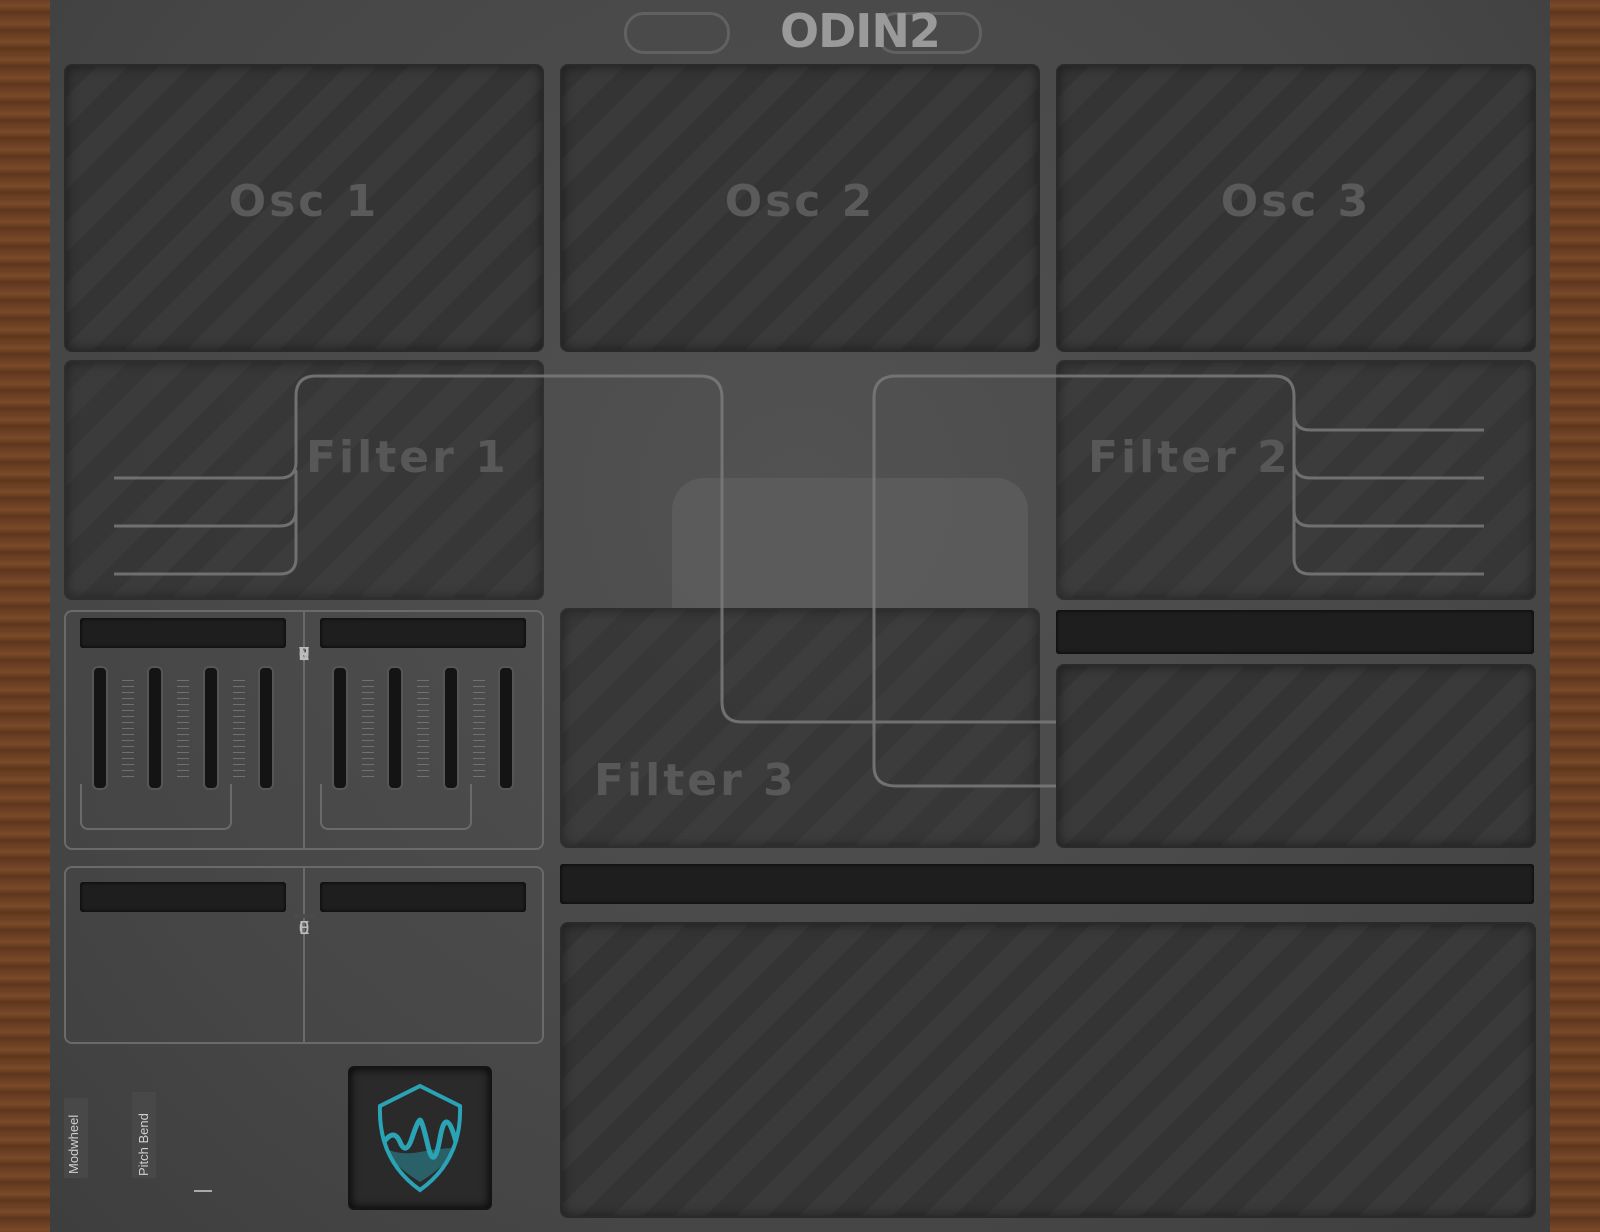 The width and height of the screenshot is (1600, 1232). What do you see at coordinates (211, 728) in the screenshot?
I see `env1-sustain-slider` at bounding box center [211, 728].